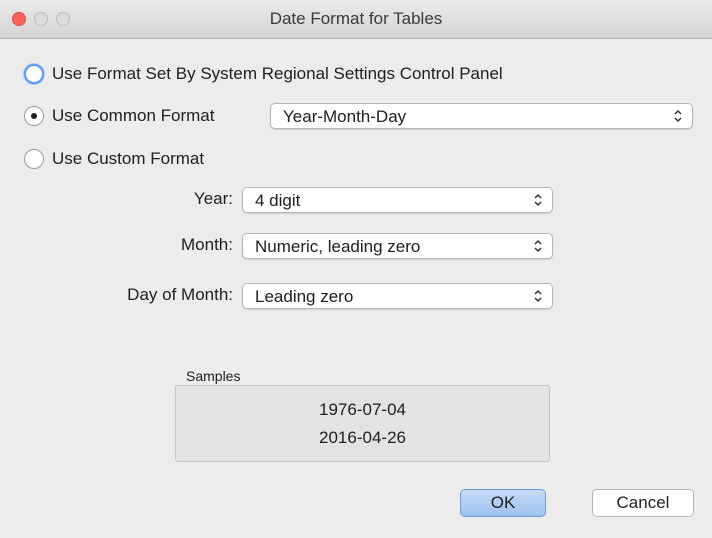 This screenshot has width=712, height=538. I want to click on samples-box: 1976-07-04 2016-04-26, so click(362, 423).